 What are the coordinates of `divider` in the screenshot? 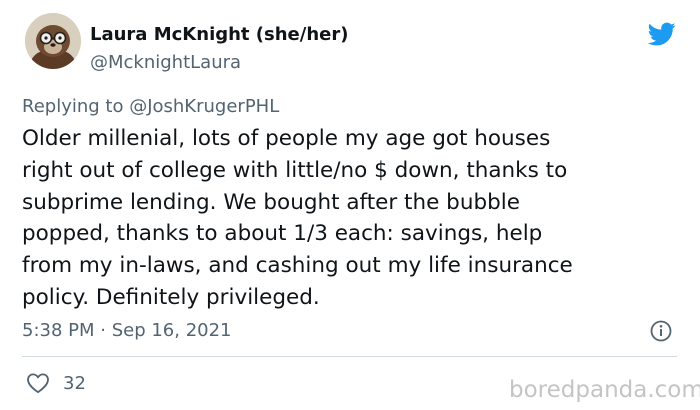 It's located at (349, 356).